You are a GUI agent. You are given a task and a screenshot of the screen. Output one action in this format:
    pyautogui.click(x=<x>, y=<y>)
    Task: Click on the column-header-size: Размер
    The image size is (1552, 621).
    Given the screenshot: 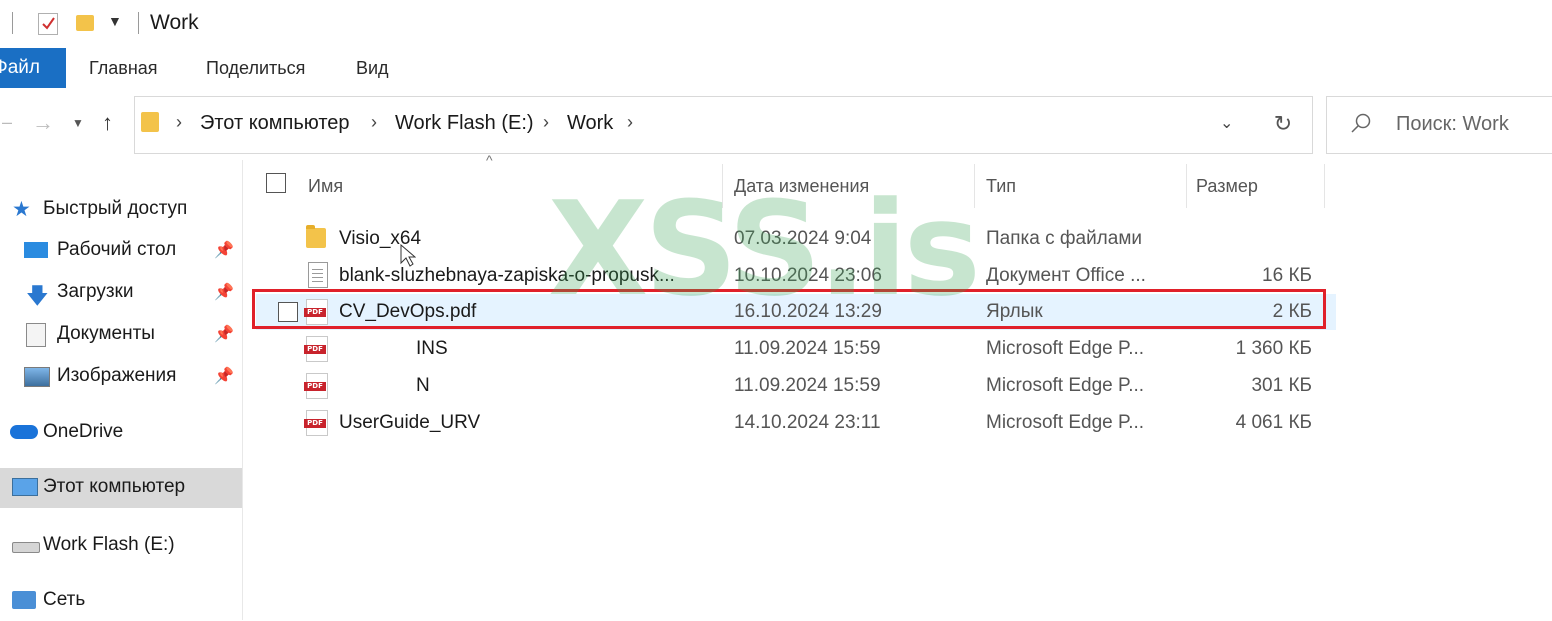 What is the action you would take?
    pyautogui.click(x=1227, y=186)
    